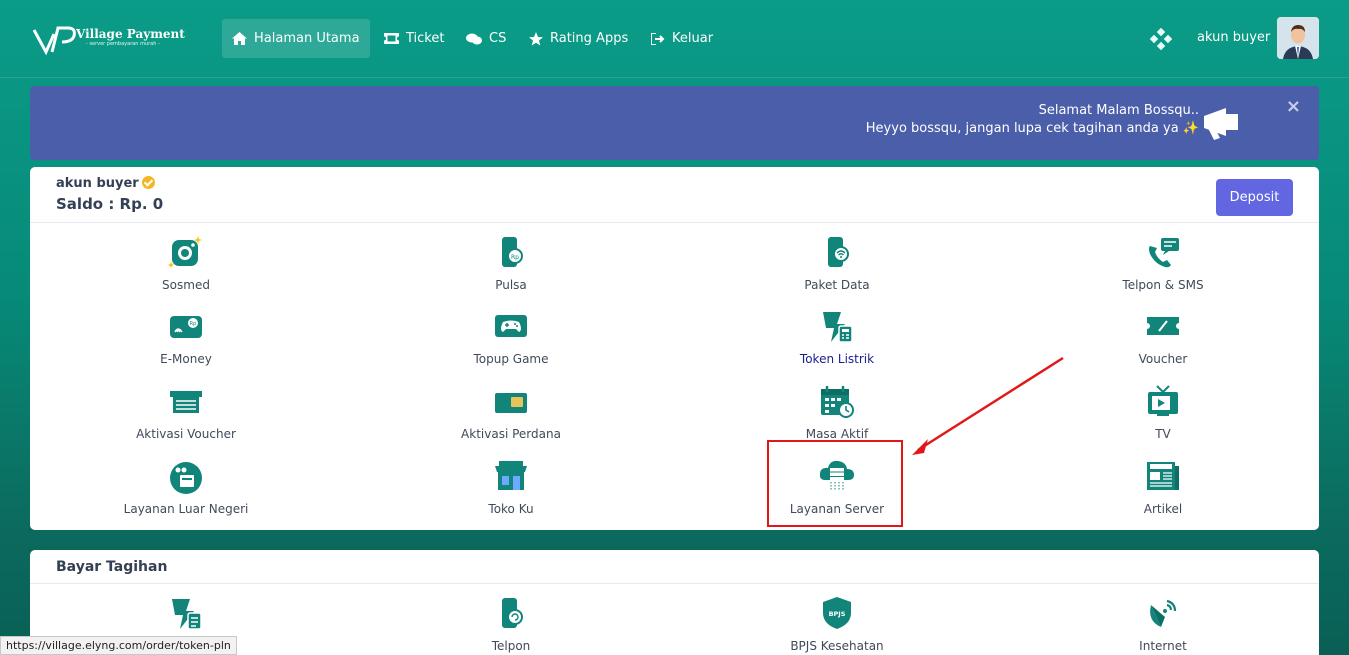  Describe the element at coordinates (674, 195) in the screenshot. I see `account-header: akun buyer Saldo : Rp. 0 Deposit` at that location.